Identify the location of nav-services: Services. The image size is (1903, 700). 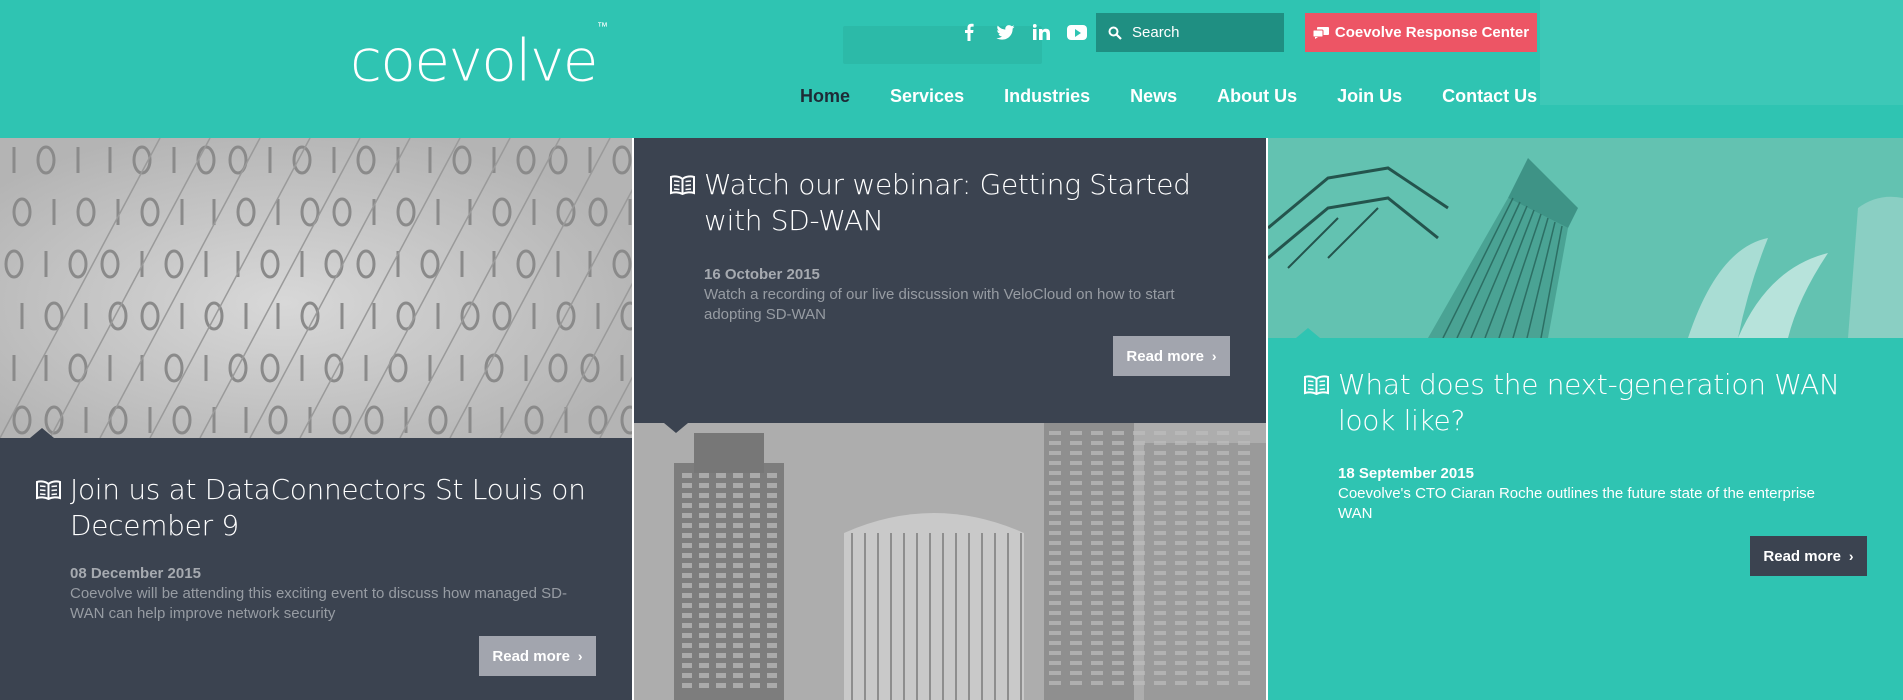
(927, 96).